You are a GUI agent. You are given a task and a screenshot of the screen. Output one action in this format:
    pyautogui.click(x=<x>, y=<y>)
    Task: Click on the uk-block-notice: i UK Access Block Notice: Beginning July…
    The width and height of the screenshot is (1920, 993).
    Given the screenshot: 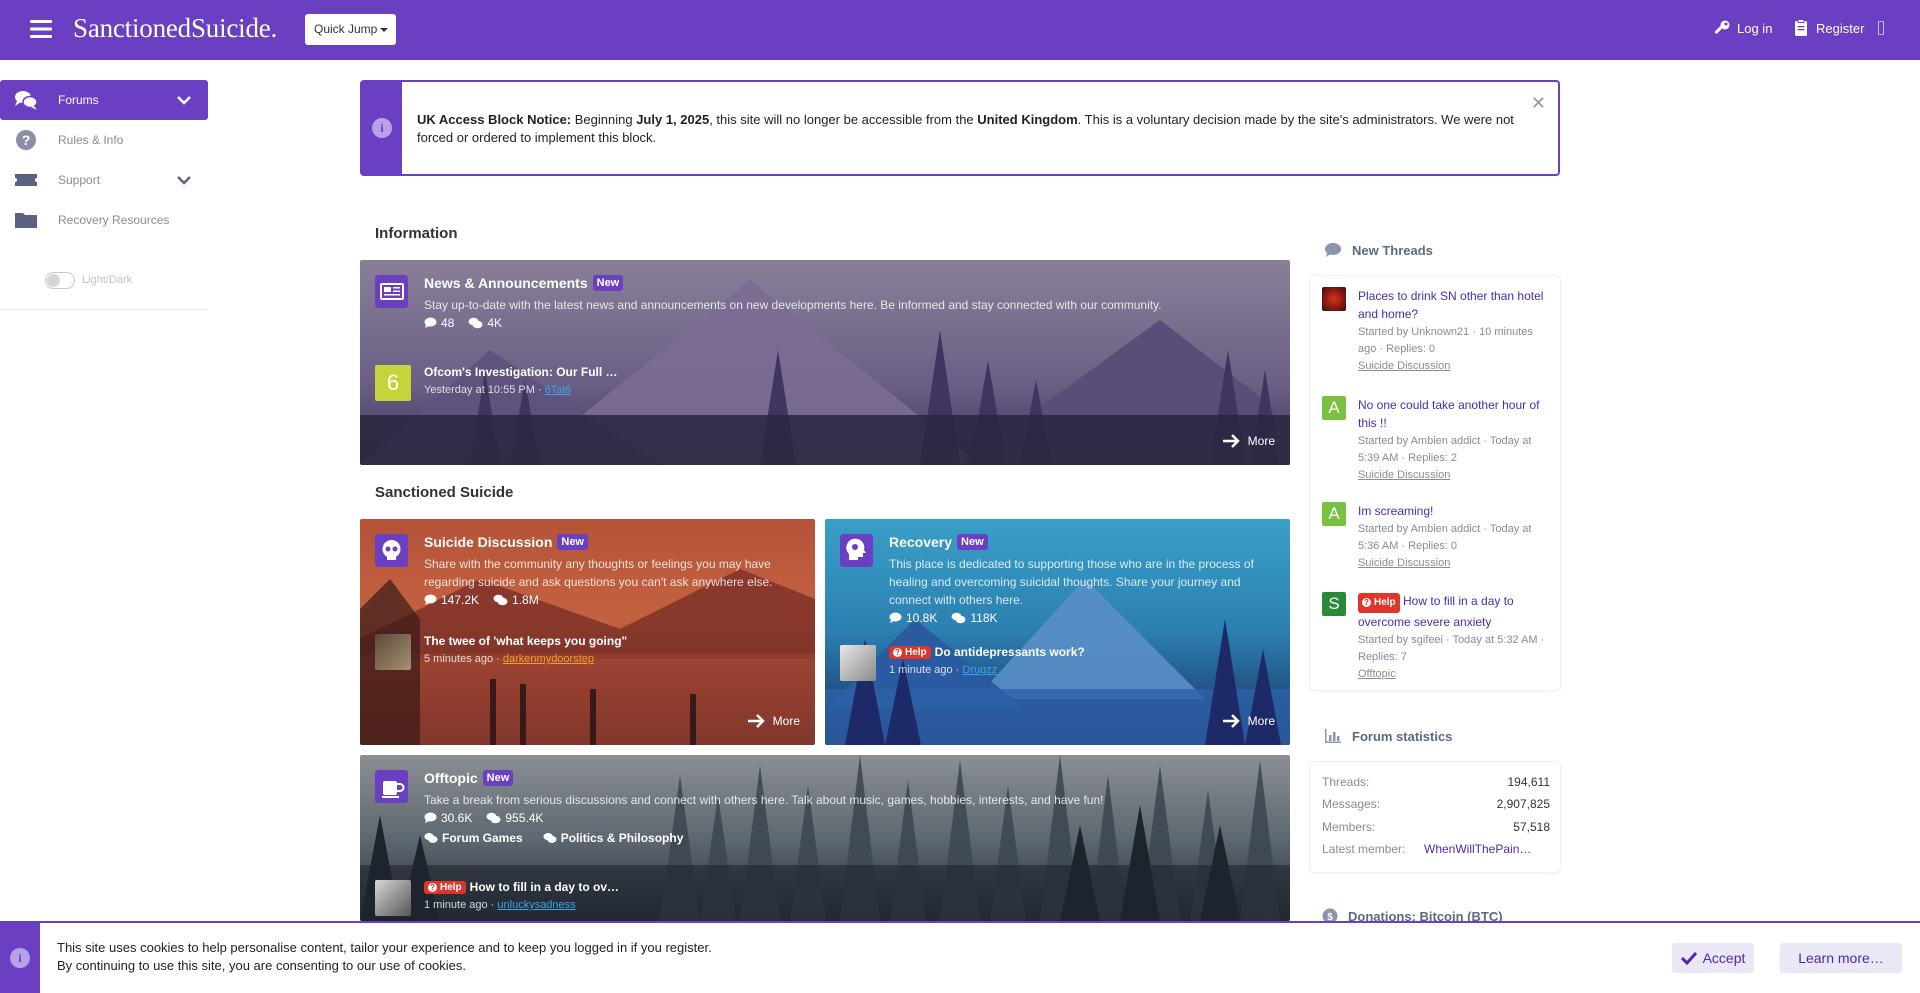 What is the action you would take?
    pyautogui.click(x=960, y=128)
    